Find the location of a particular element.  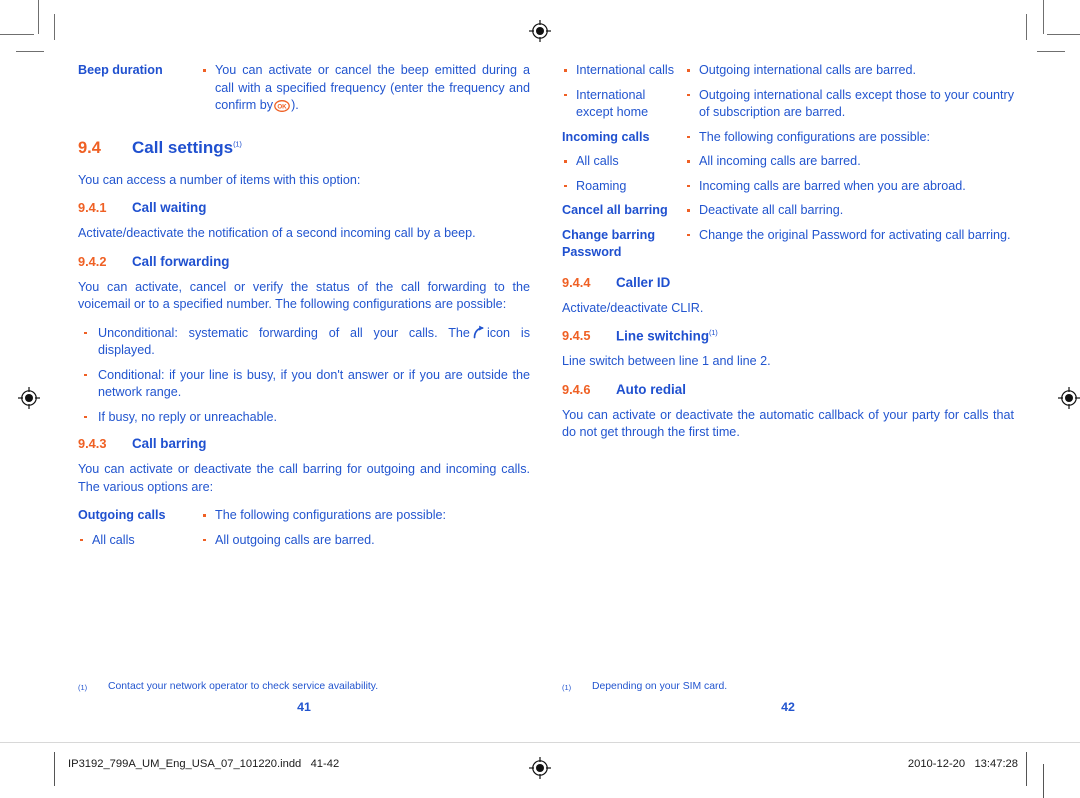

heading-9-4-2: 9.4.2 Call forwarding is located at coordinates (304, 261).